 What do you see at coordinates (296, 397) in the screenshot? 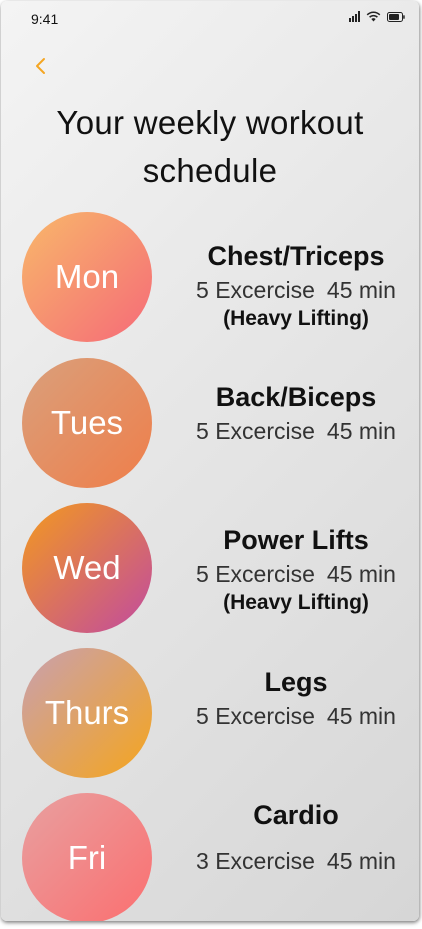
I see `workout-name: Back/Biceps` at bounding box center [296, 397].